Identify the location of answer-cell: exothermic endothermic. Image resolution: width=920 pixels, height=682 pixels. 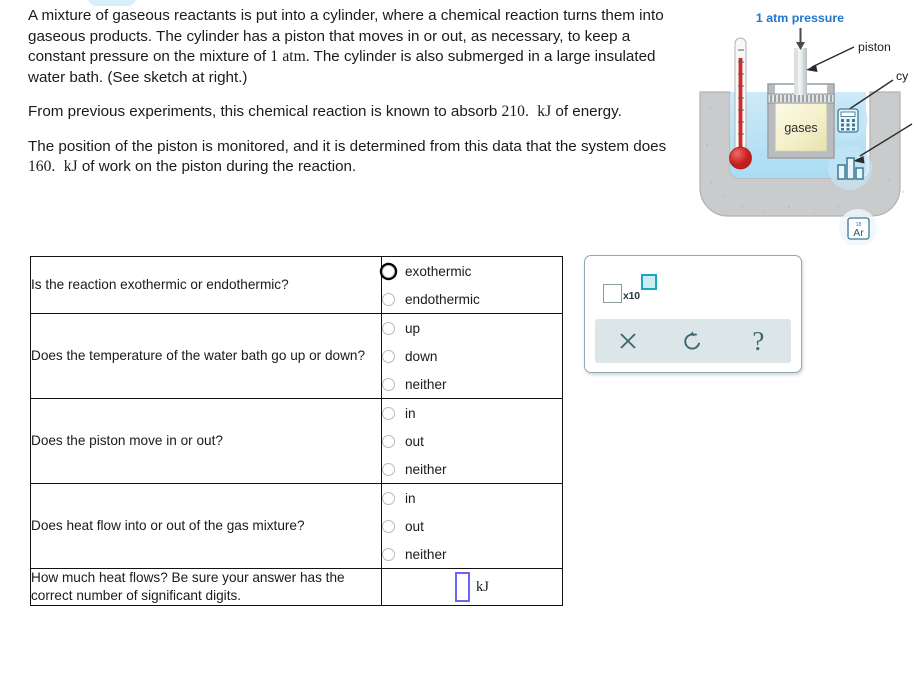
(472, 285).